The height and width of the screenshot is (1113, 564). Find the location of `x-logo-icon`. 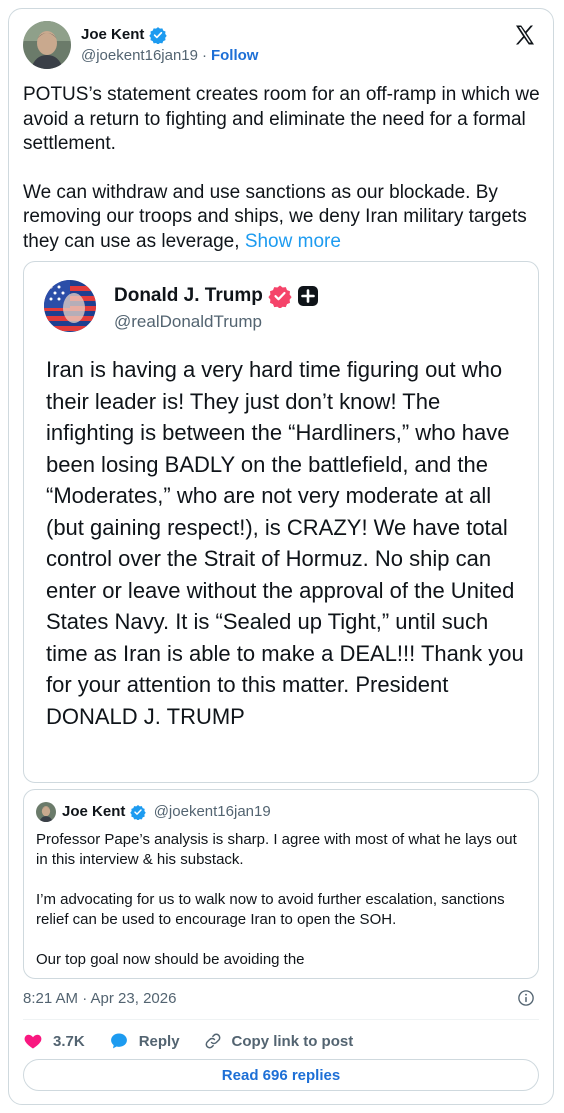

x-logo-icon is located at coordinates (525, 35).